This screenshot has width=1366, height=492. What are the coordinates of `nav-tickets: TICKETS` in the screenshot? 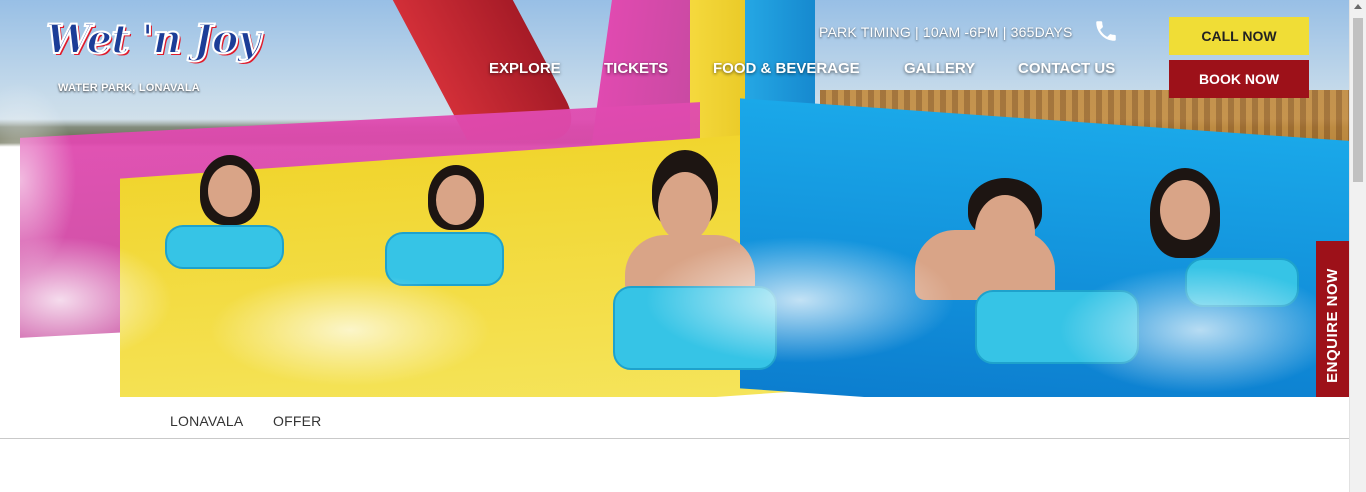 It's located at (636, 68).